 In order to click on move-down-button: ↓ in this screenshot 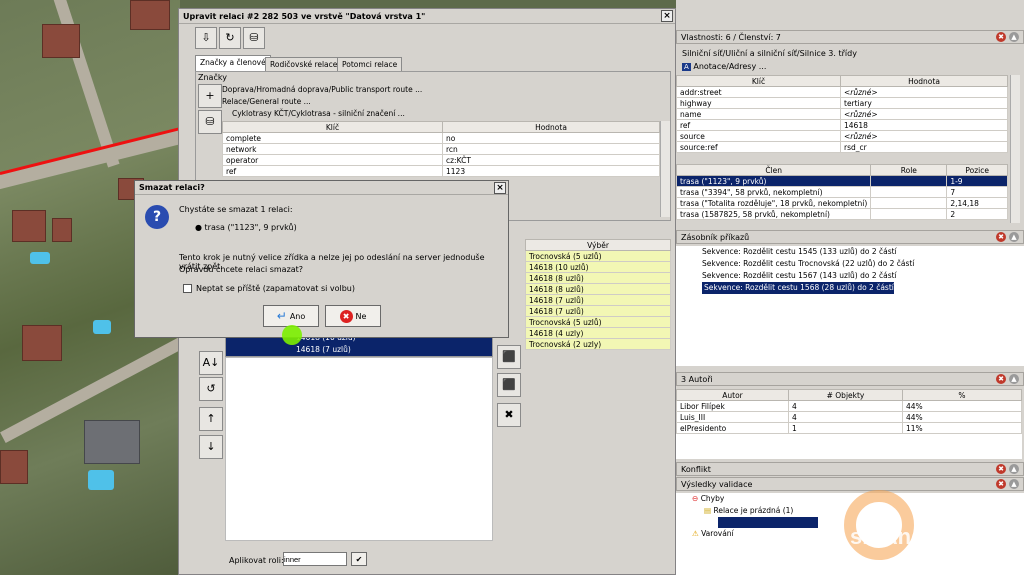, I will do `click(211, 447)`.